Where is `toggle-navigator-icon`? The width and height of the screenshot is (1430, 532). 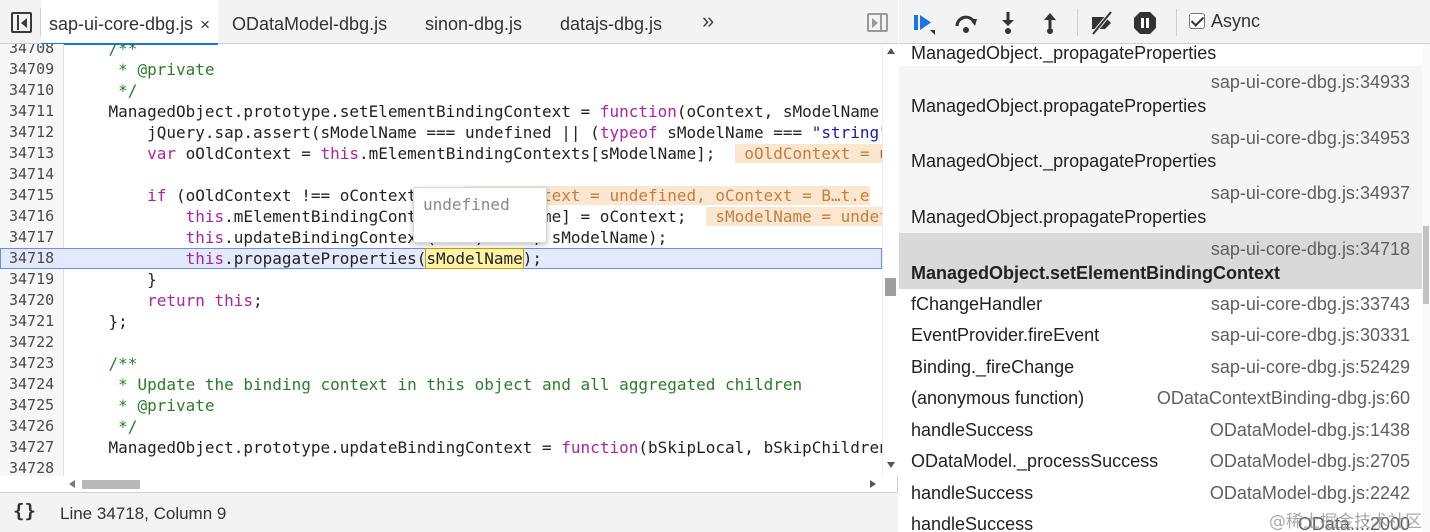 toggle-navigator-icon is located at coordinates (21, 22).